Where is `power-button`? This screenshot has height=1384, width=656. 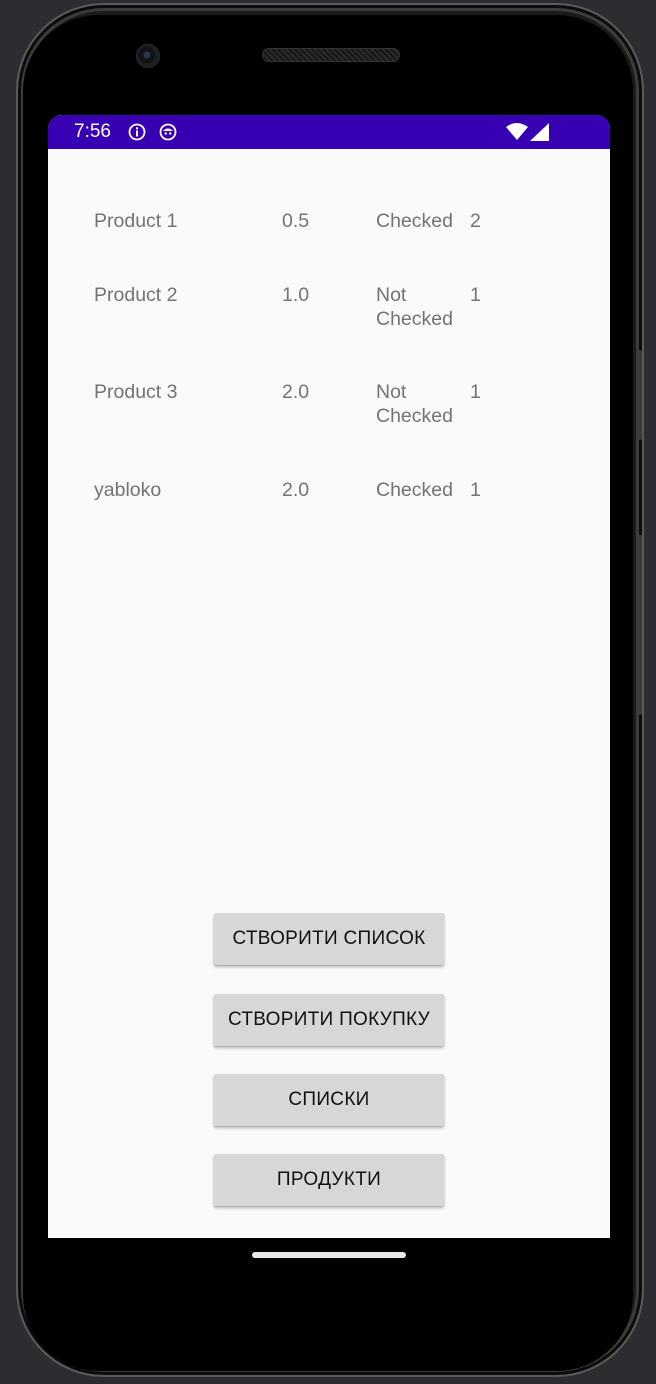
power-button is located at coordinates (639, 625).